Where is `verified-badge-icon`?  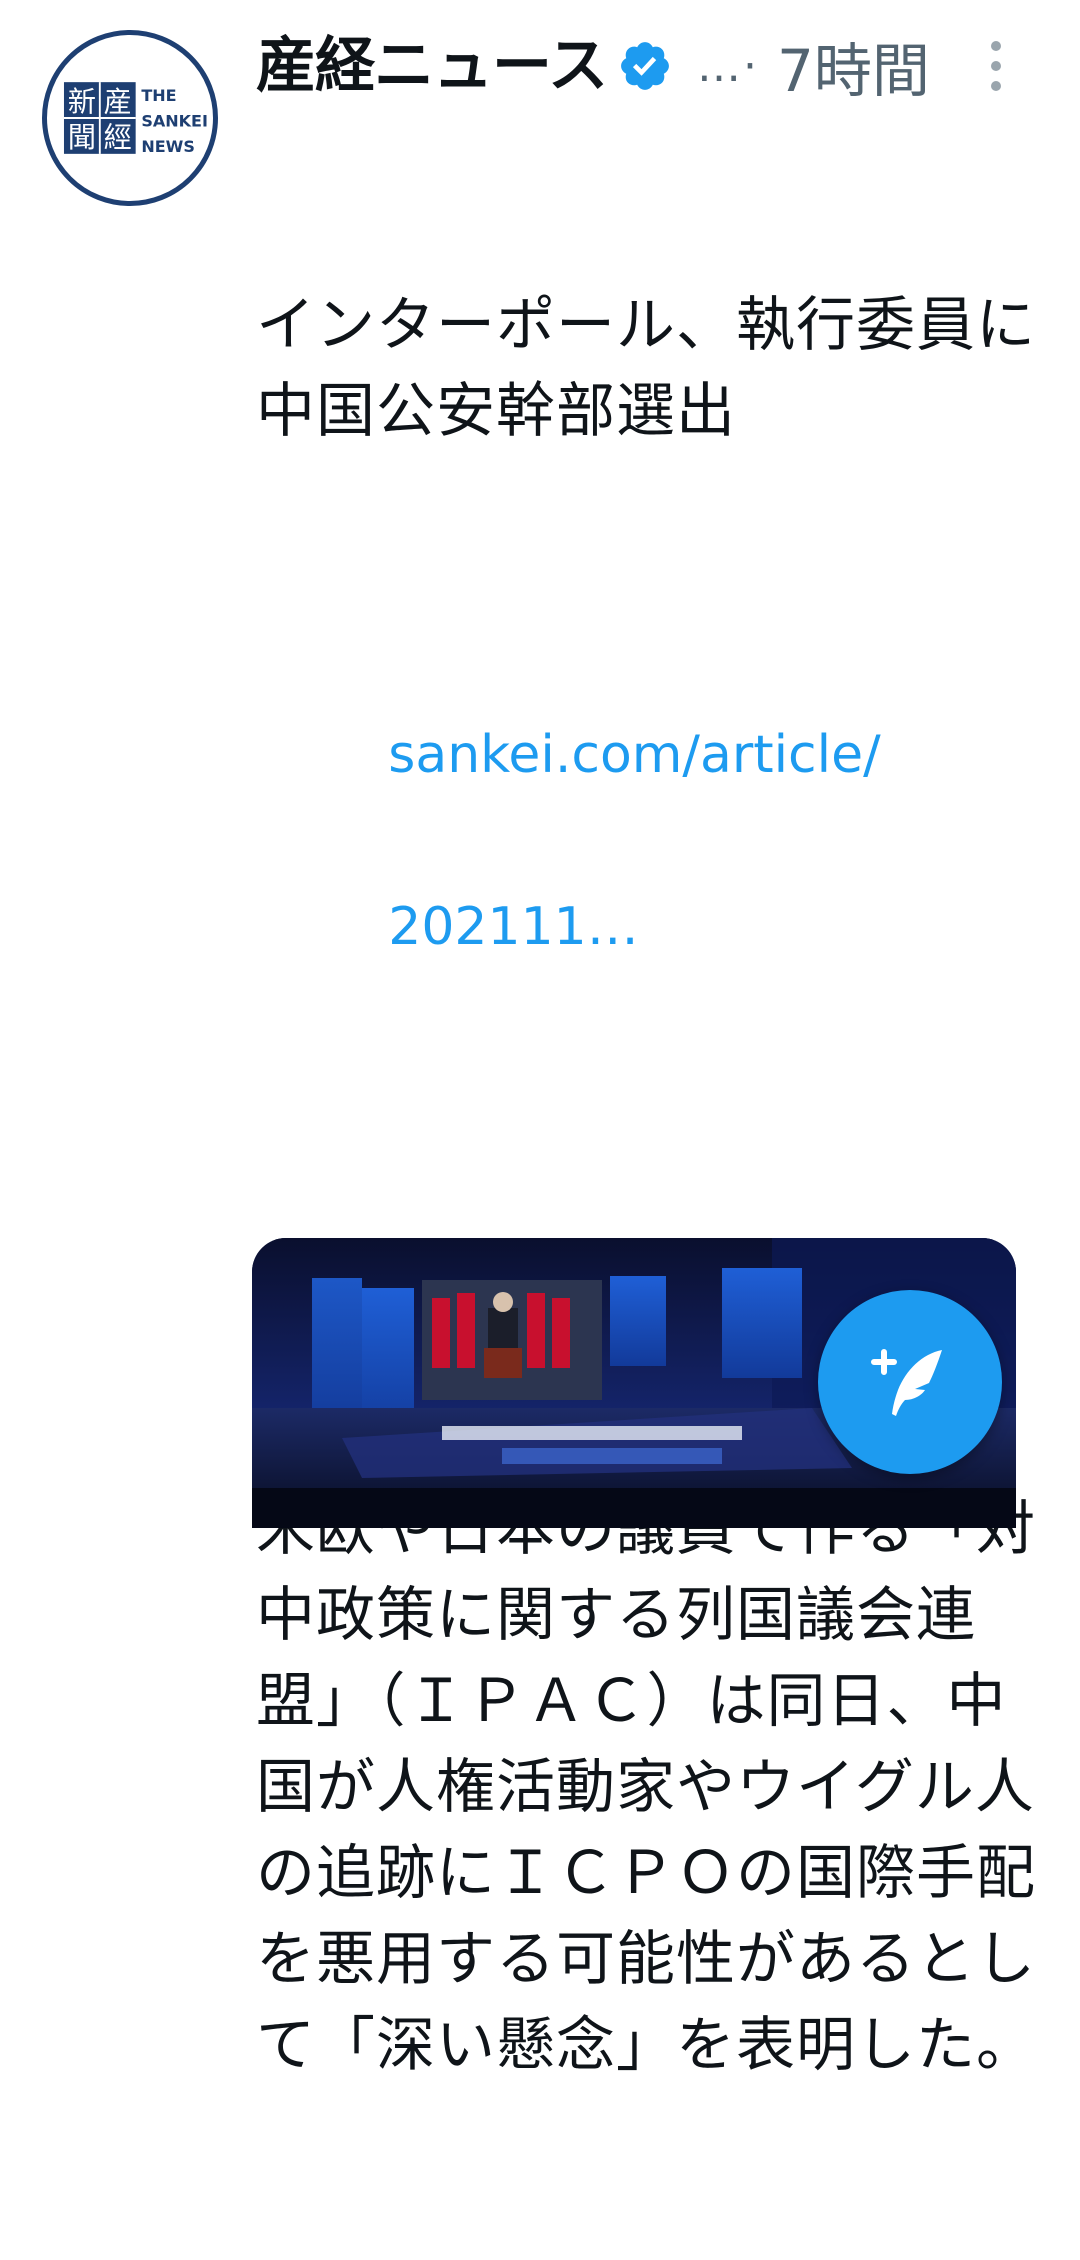 verified-badge-icon is located at coordinates (645, 66).